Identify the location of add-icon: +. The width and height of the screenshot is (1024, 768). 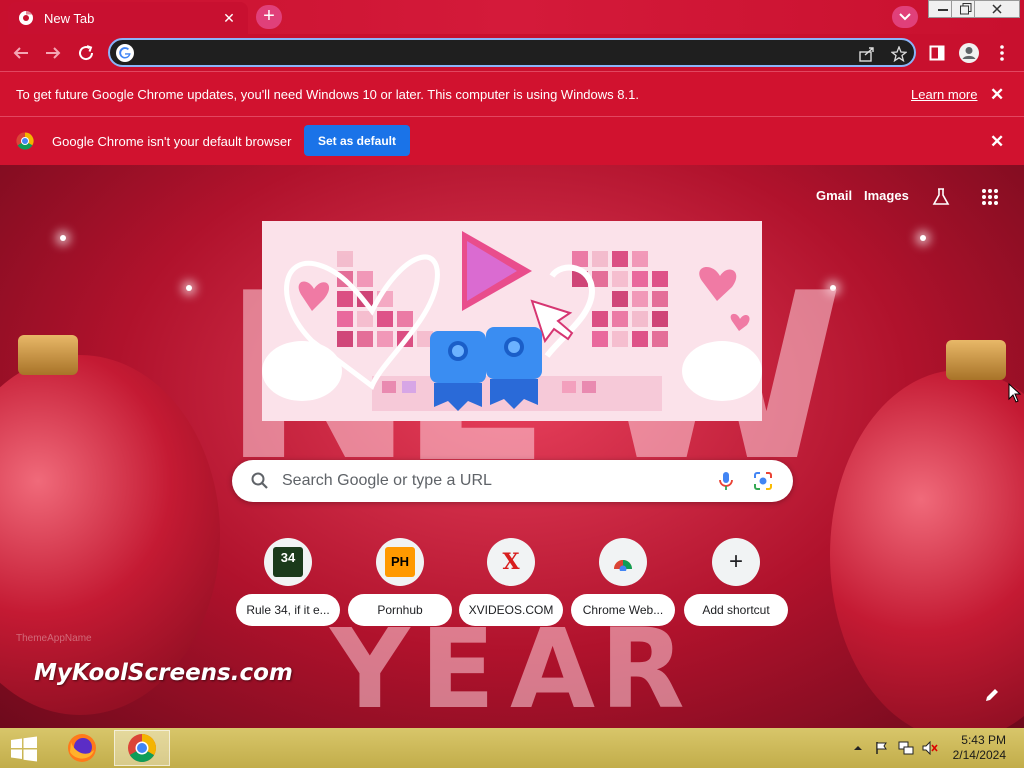
(736, 562).